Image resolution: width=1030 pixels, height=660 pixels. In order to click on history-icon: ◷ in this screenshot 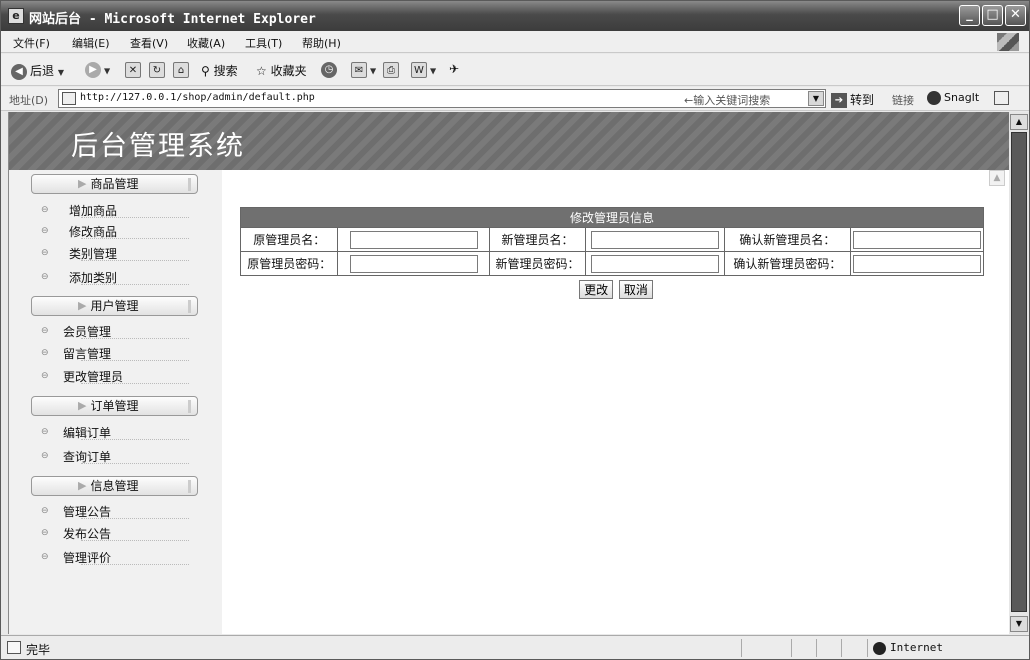, I will do `click(329, 70)`.